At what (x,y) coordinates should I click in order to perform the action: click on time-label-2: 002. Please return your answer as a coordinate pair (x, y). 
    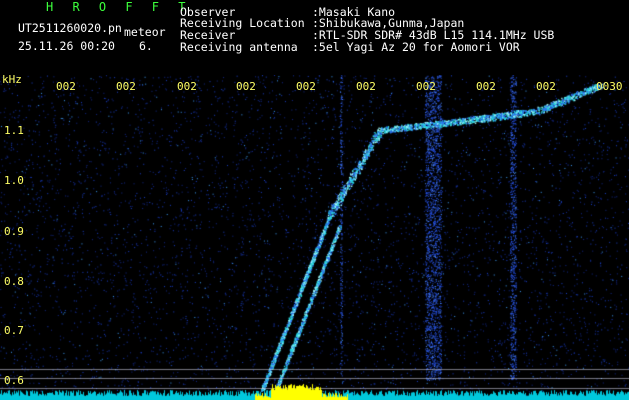
    Looking at the image, I should click on (126, 86).